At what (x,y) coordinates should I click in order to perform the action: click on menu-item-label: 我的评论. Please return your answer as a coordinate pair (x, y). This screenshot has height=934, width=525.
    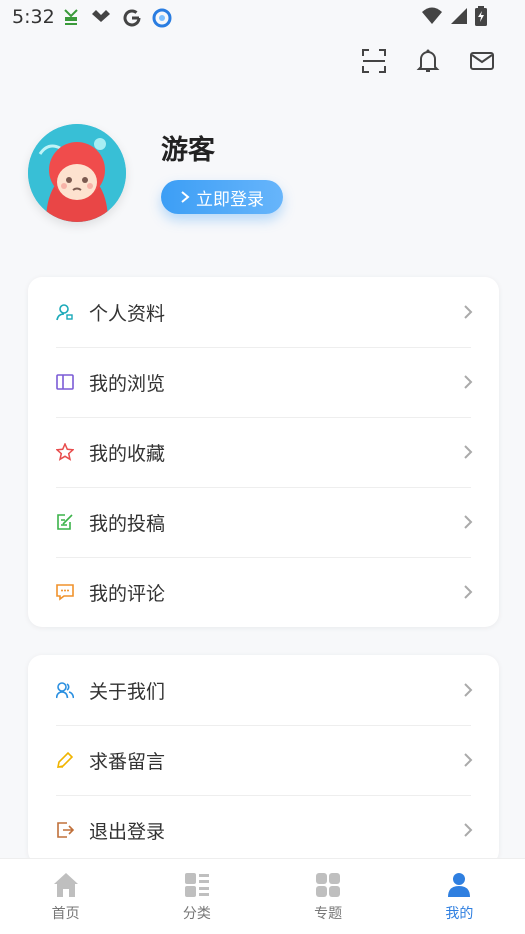
    Looking at the image, I should click on (127, 593).